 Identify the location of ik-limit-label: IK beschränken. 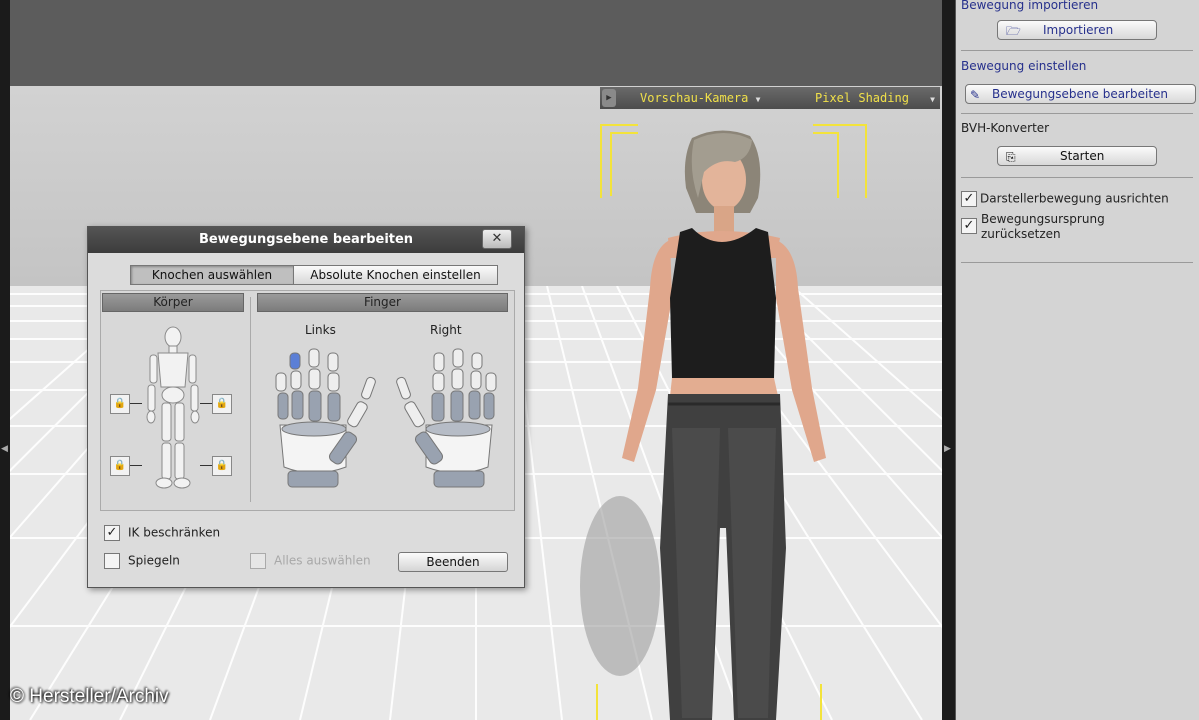
(174, 532).